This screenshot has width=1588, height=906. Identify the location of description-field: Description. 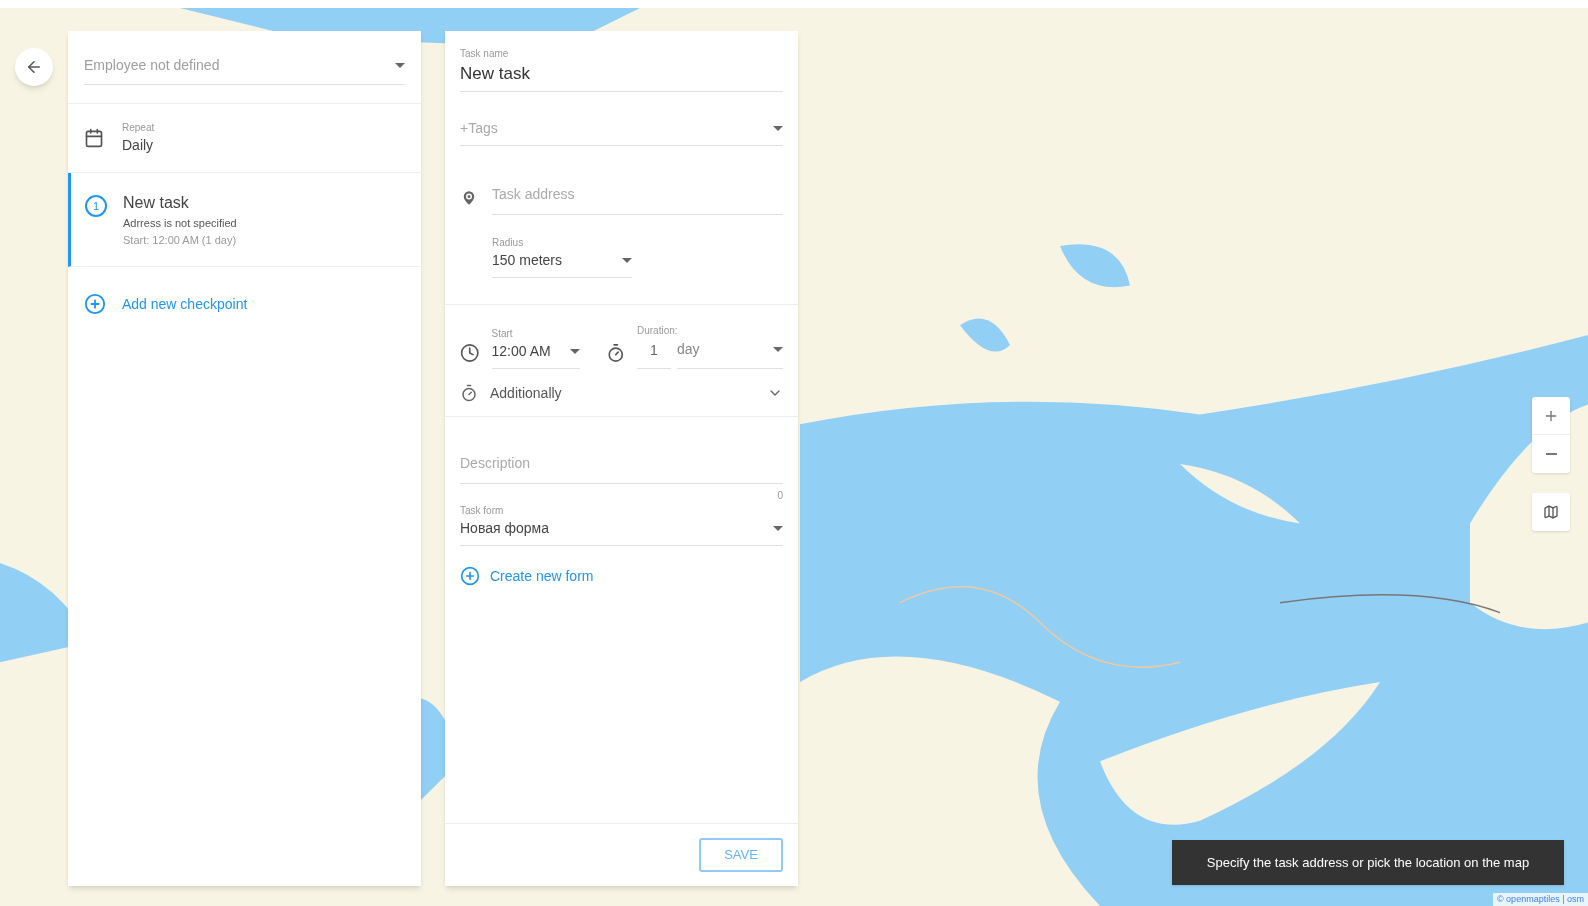
(621, 467).